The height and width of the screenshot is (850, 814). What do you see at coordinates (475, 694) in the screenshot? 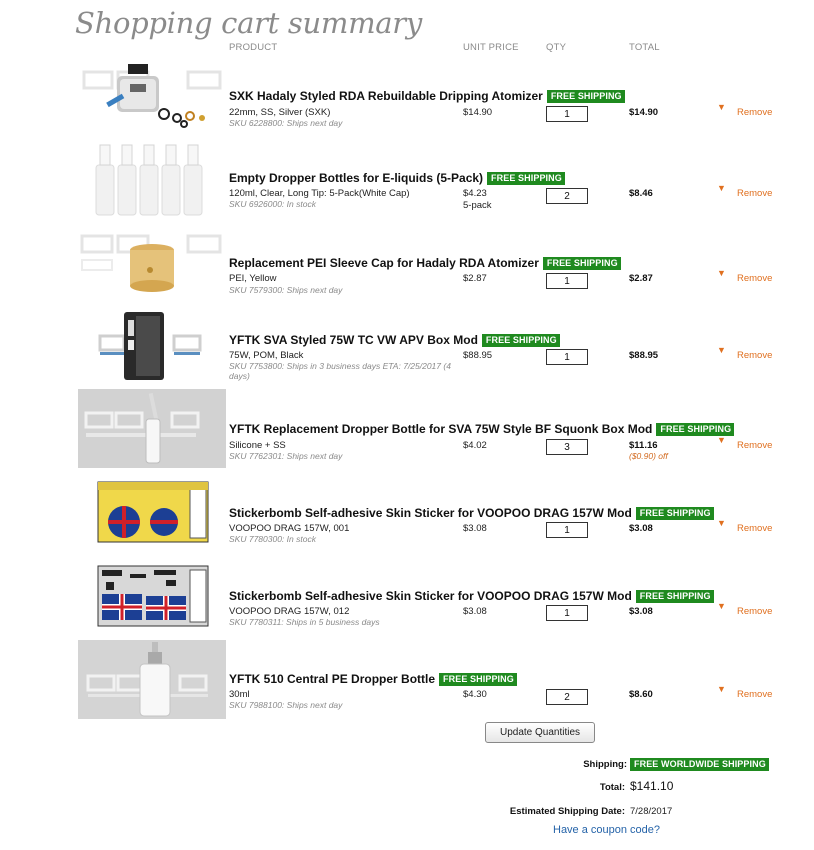
I see `unit-price: $4.30` at bounding box center [475, 694].